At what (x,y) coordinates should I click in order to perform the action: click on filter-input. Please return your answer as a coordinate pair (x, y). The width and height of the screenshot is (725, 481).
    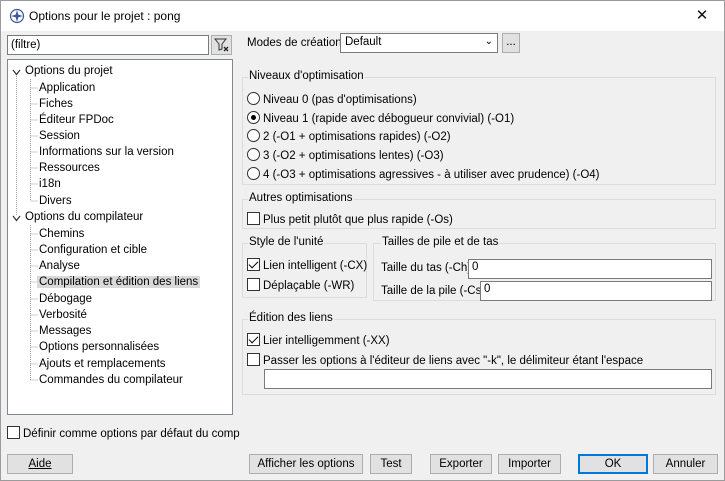
    Looking at the image, I should click on (108, 45).